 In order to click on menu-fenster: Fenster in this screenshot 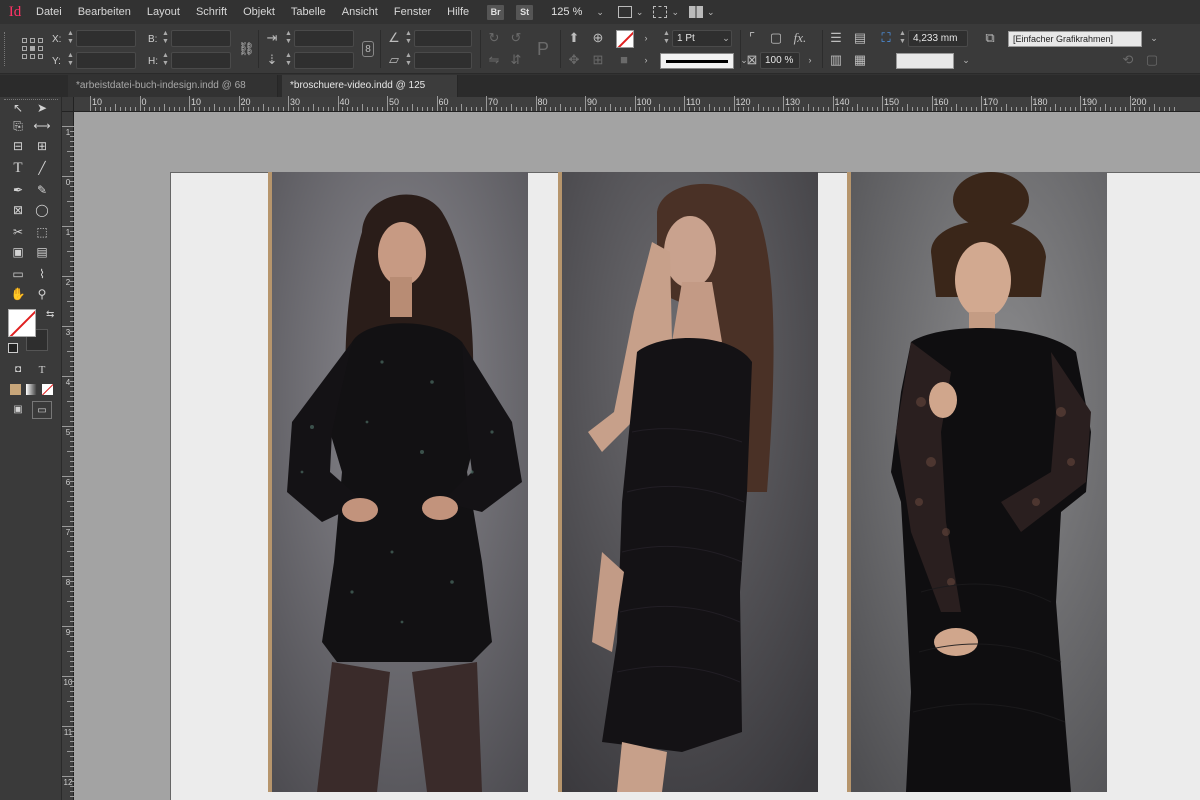, I will do `click(412, 12)`.